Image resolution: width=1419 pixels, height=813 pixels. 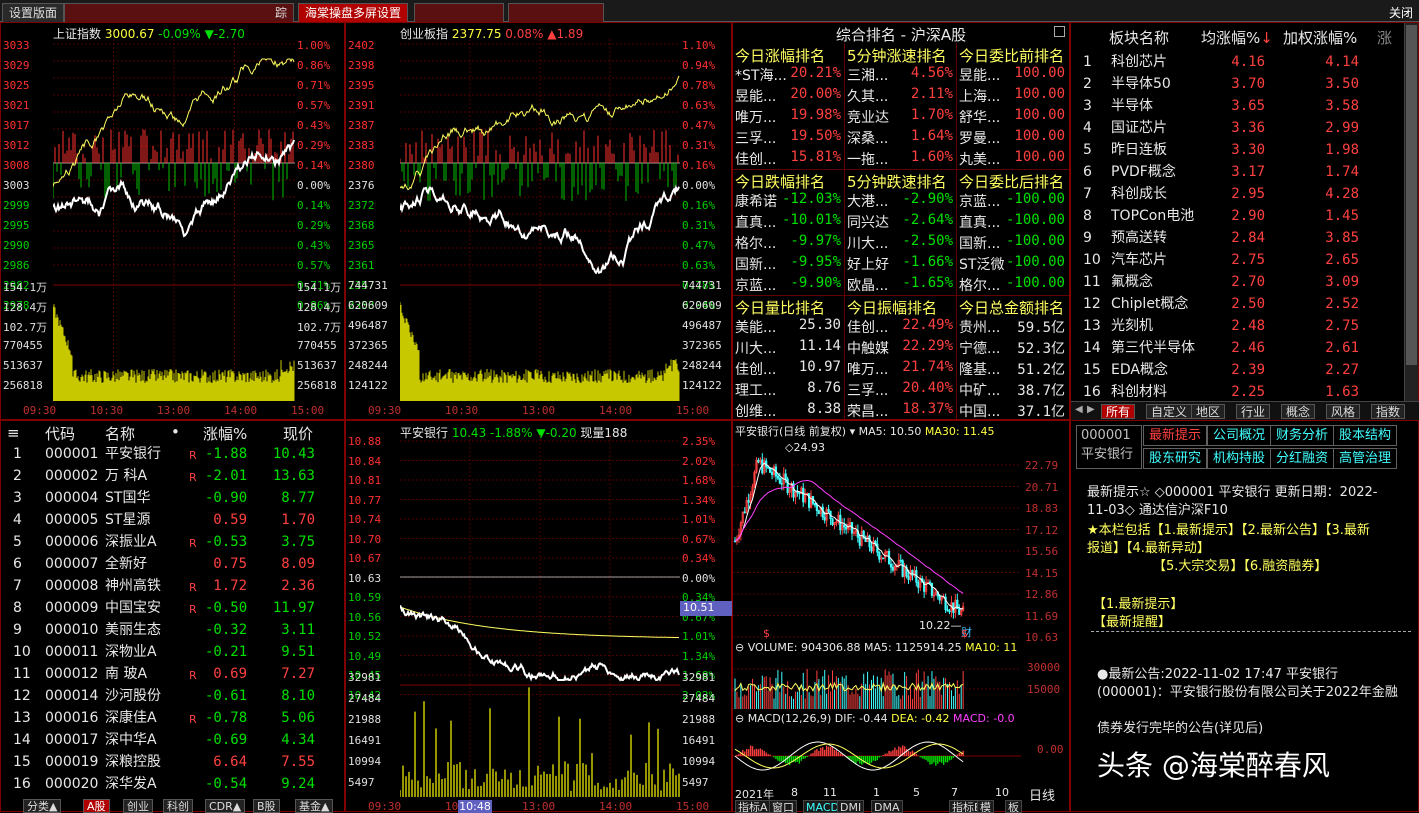 I want to click on sector-col-more: 涨, so click(x=1384, y=37).